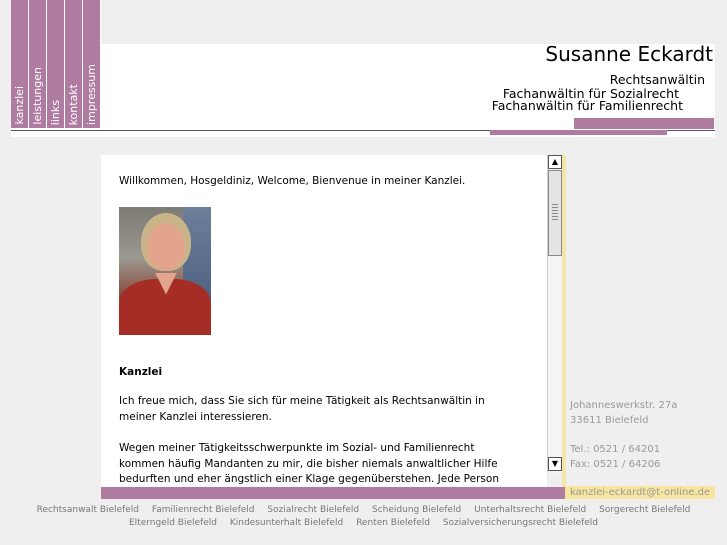  Describe the element at coordinates (55, 64) in the screenshot. I see `nav-item-links: links` at that location.